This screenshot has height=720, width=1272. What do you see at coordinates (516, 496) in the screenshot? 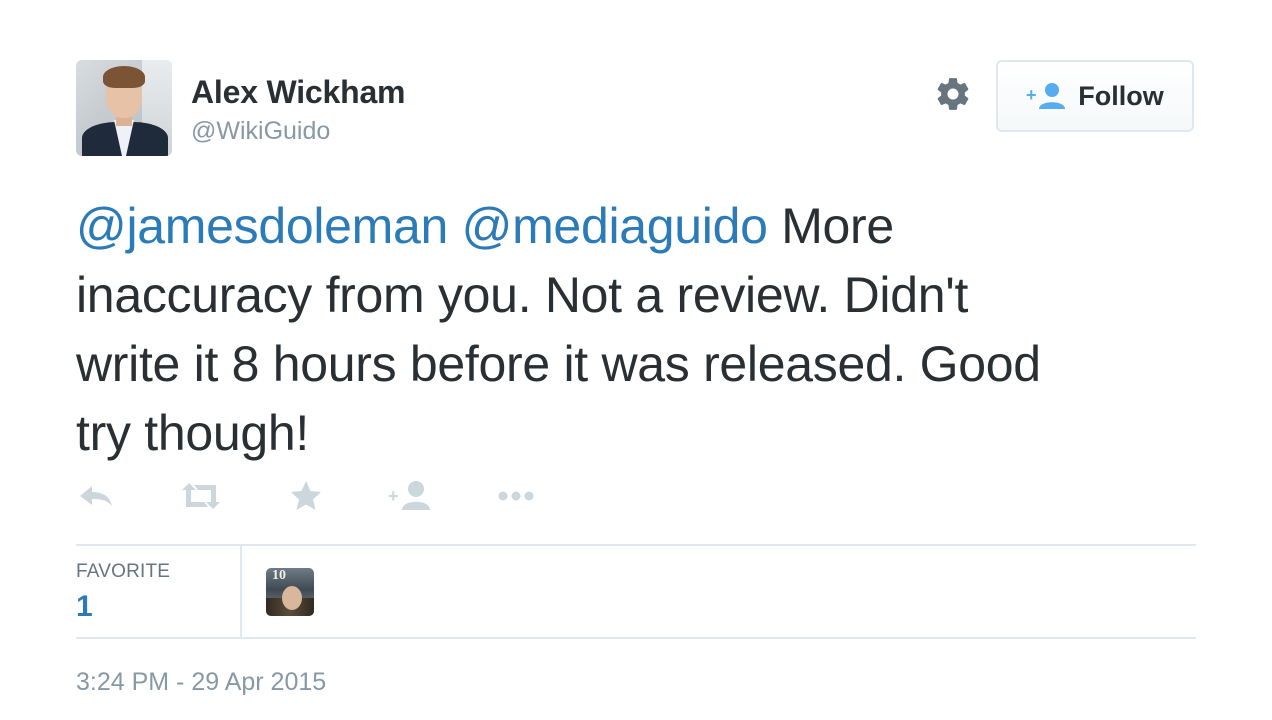
I see `more-icon` at bounding box center [516, 496].